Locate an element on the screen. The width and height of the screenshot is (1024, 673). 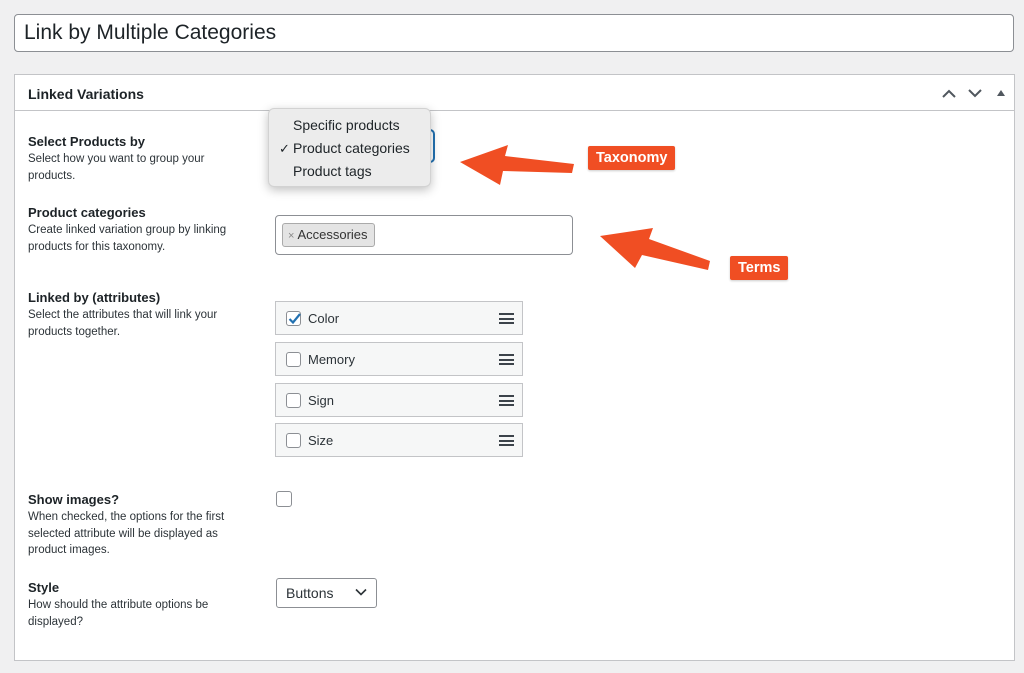
attribute-label: Size is located at coordinates (321, 440).